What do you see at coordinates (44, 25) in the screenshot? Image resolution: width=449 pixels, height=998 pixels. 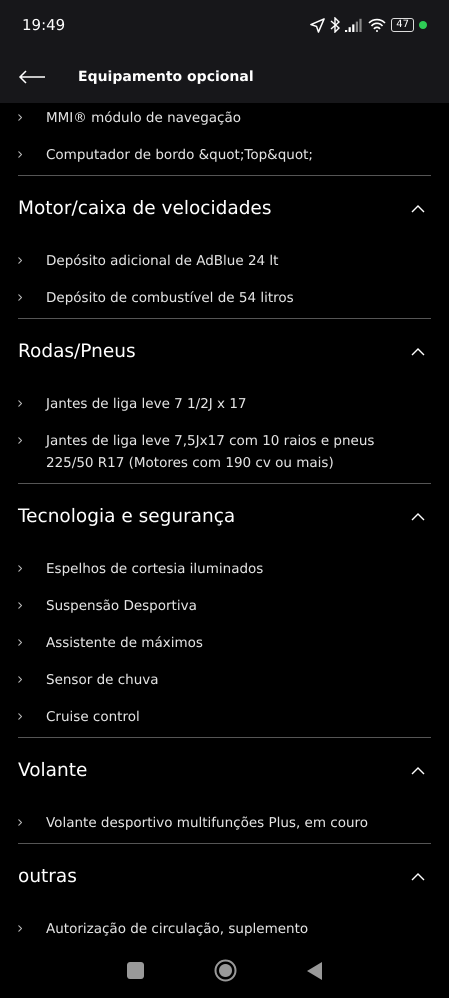 I see `status-time: 19:49` at bounding box center [44, 25].